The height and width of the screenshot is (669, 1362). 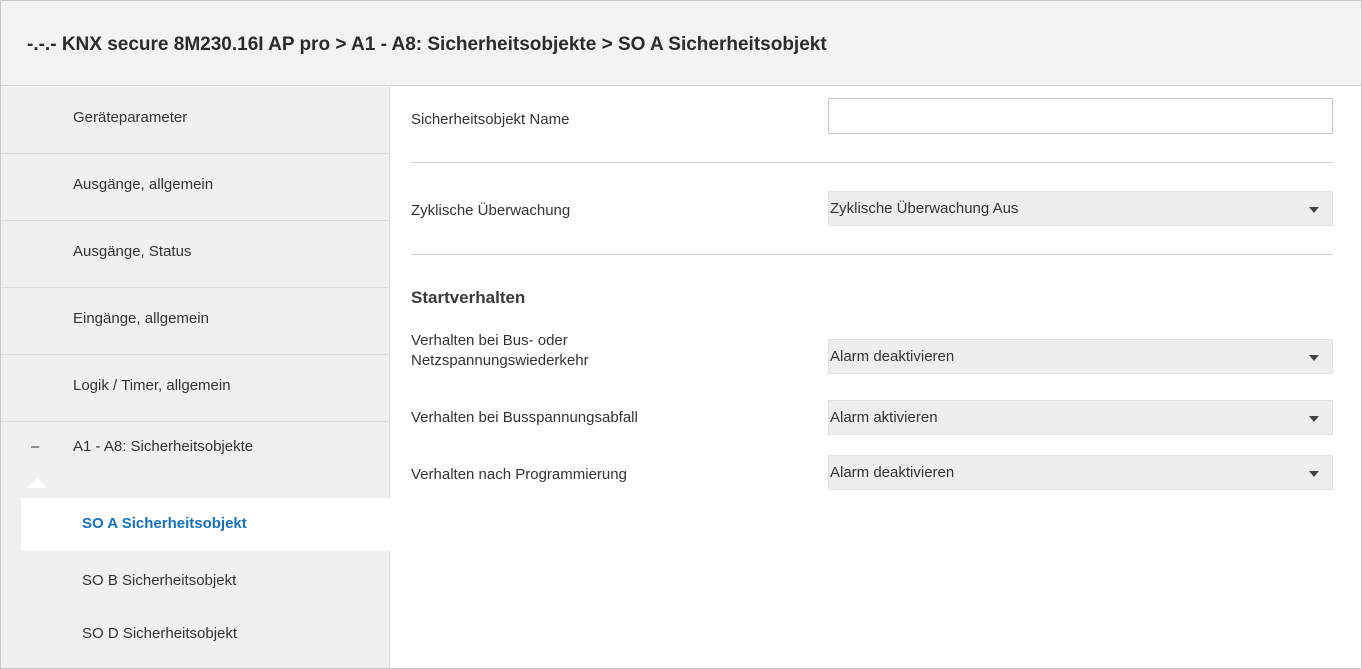 I want to click on collapse-icon: –, so click(x=35, y=446).